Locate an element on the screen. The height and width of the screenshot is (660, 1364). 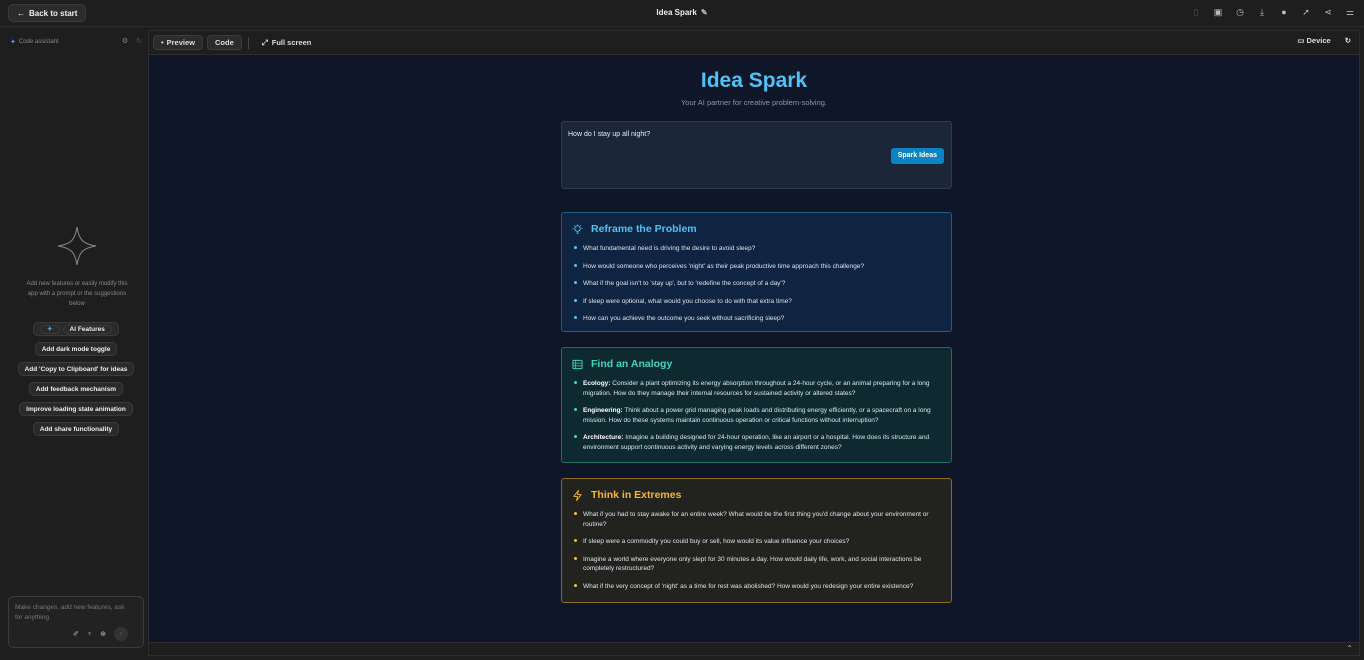
rocket-icon: ➚ is located at coordinates (1306, 12).